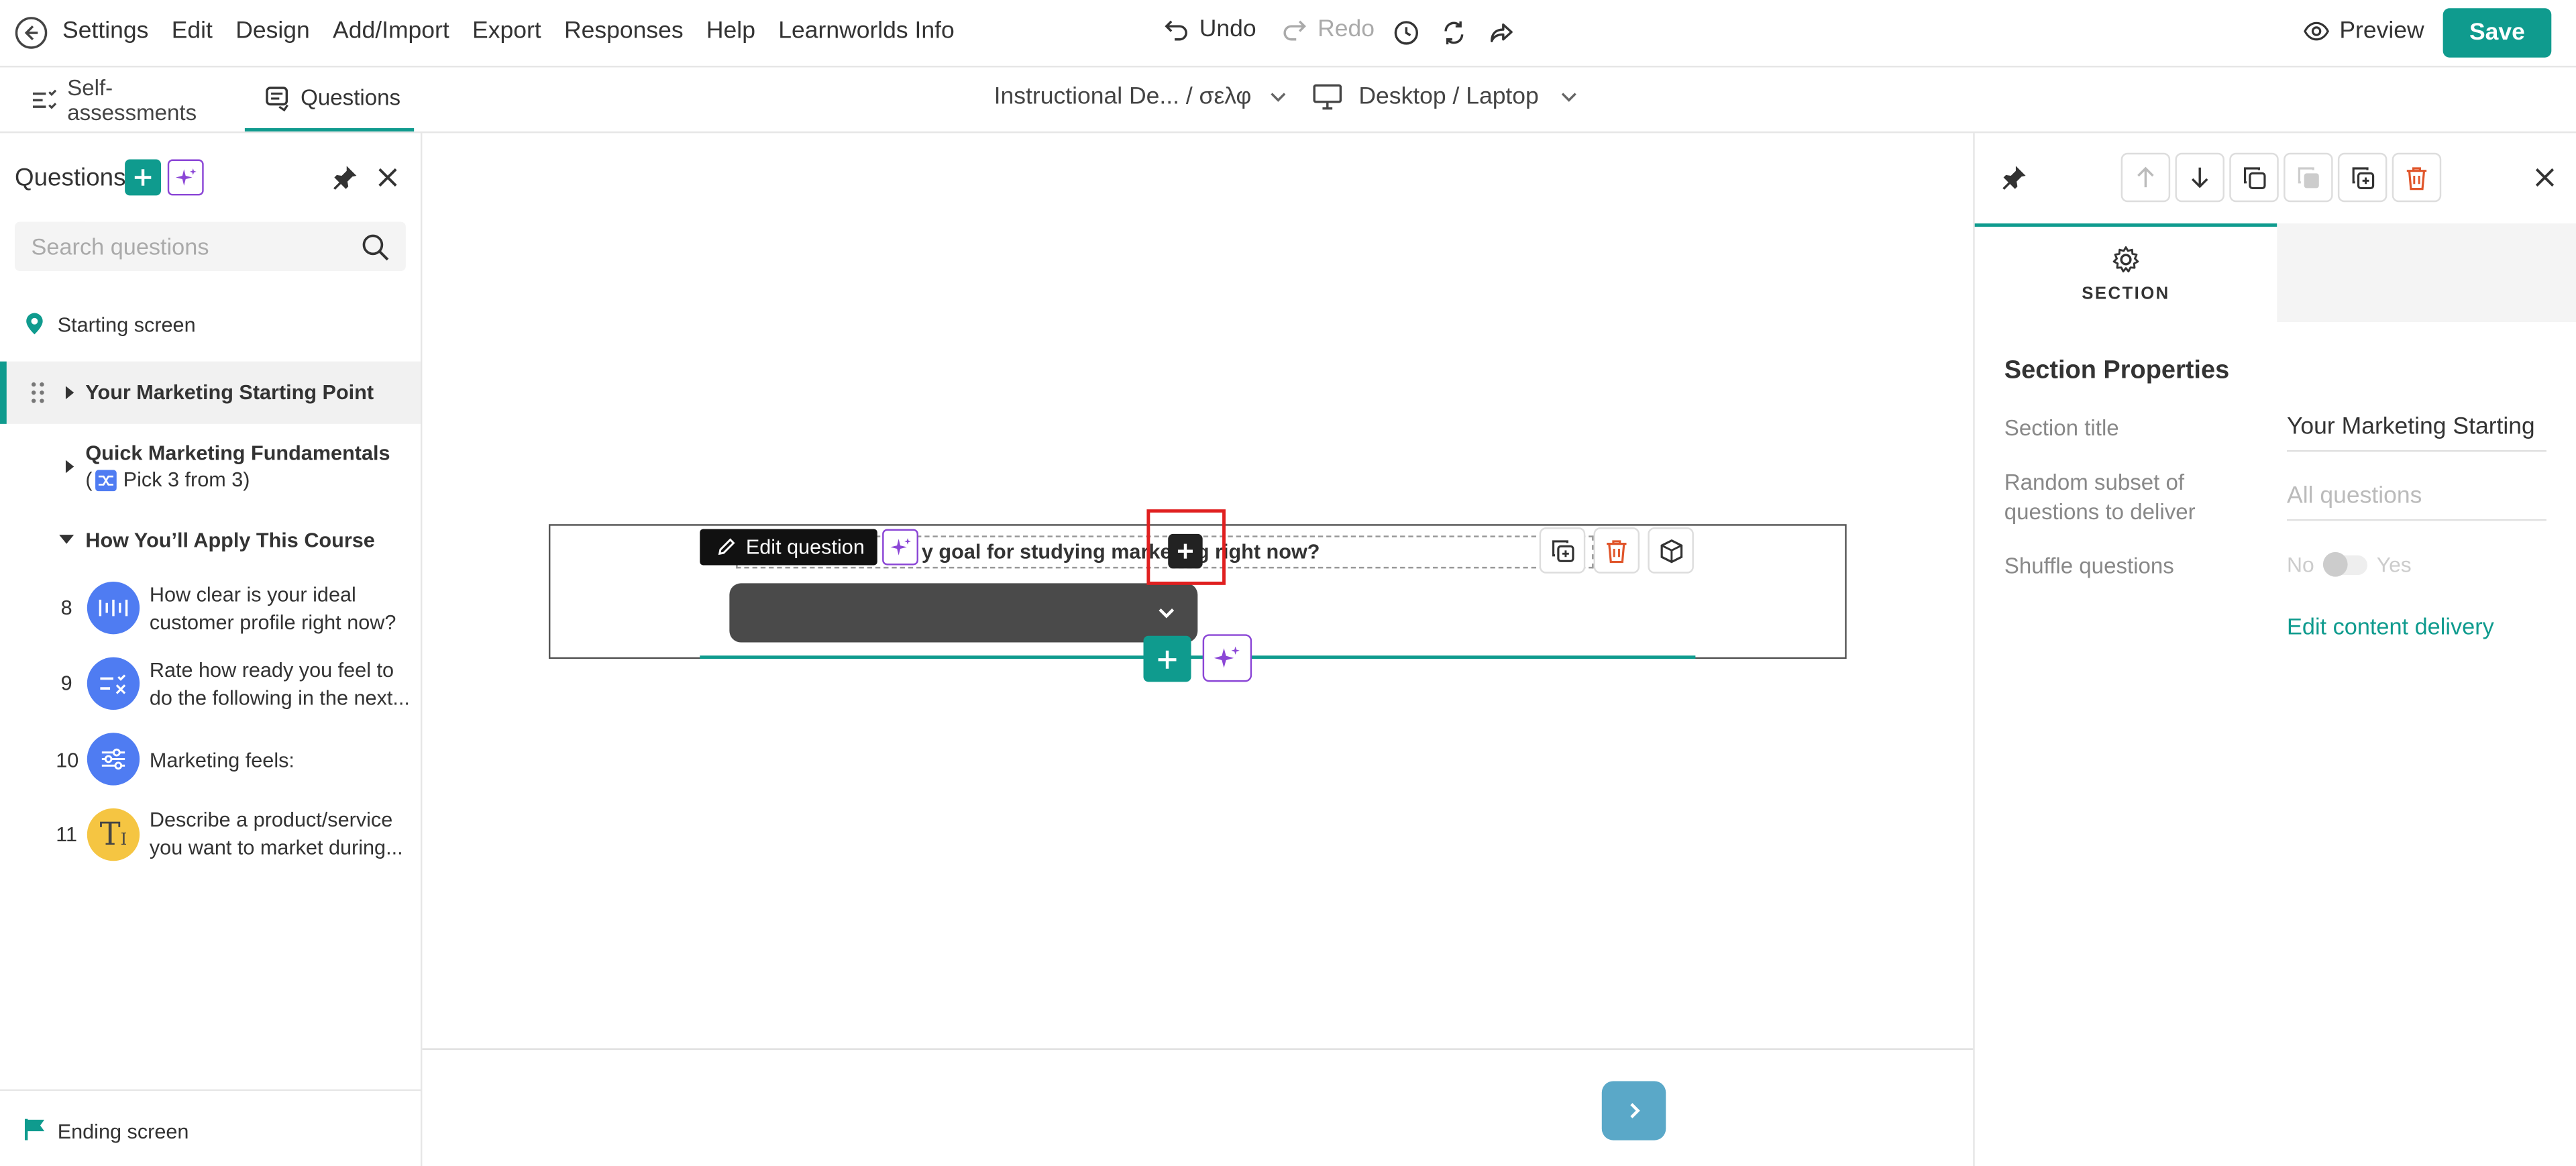 The height and width of the screenshot is (1166, 2576). Describe the element at coordinates (113, 683) in the screenshot. I see `rating-list-icon` at that location.